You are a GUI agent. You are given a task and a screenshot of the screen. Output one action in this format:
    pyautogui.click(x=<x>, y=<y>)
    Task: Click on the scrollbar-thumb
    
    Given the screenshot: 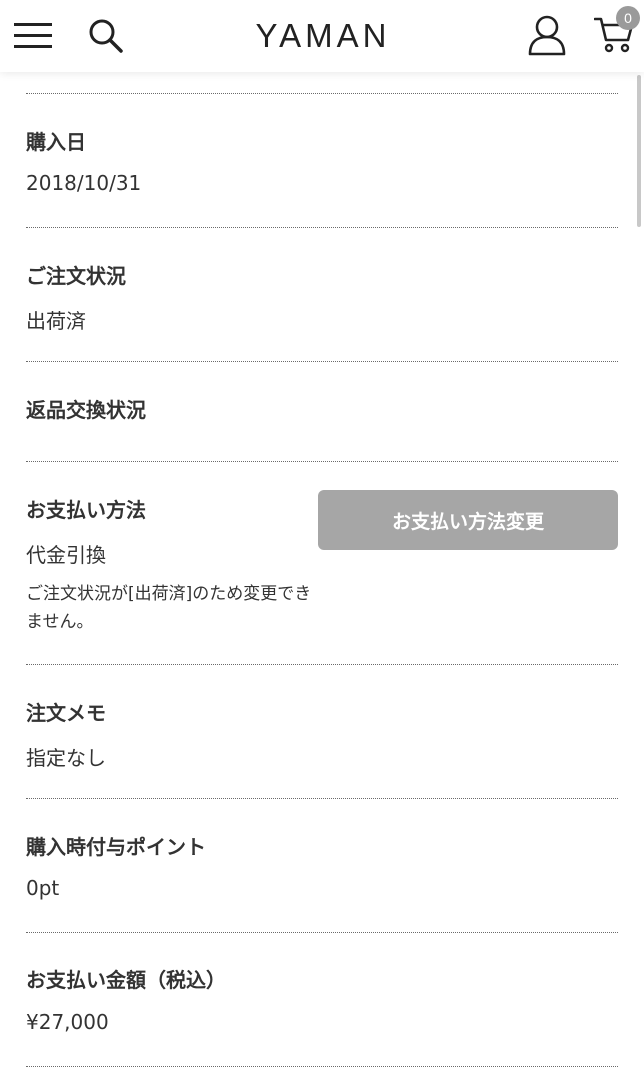 What is the action you would take?
    pyautogui.click(x=639, y=151)
    